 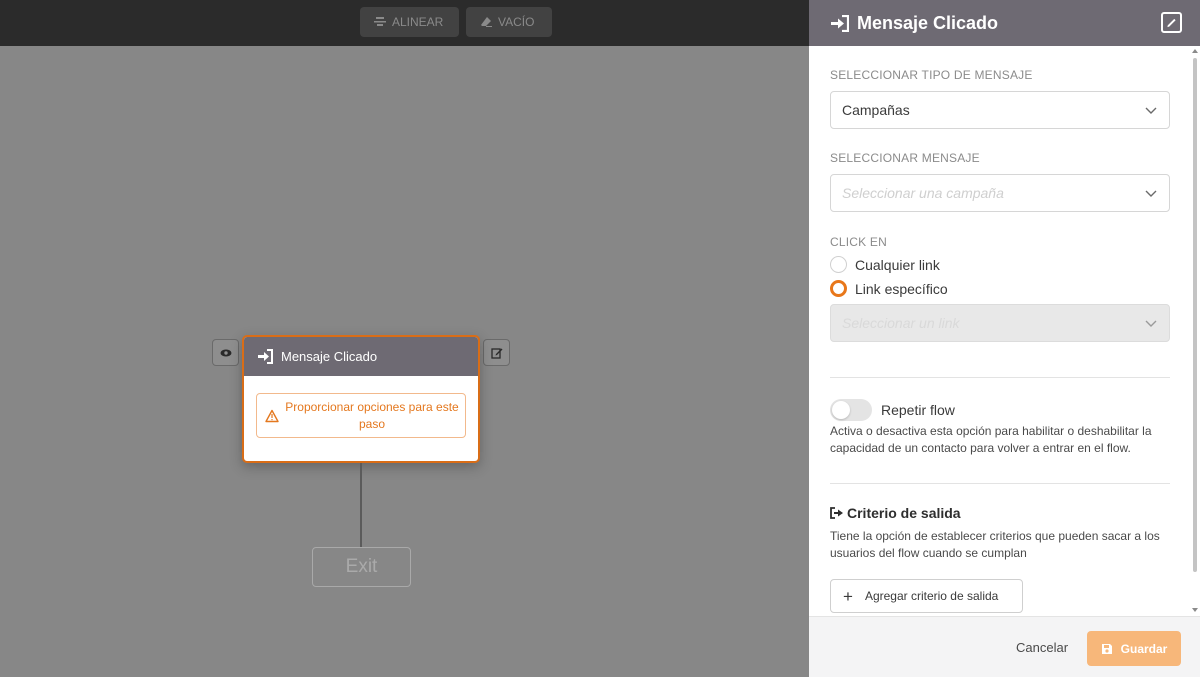 What do you see at coordinates (1144, 648) in the screenshot?
I see `save-label: Guardar` at bounding box center [1144, 648].